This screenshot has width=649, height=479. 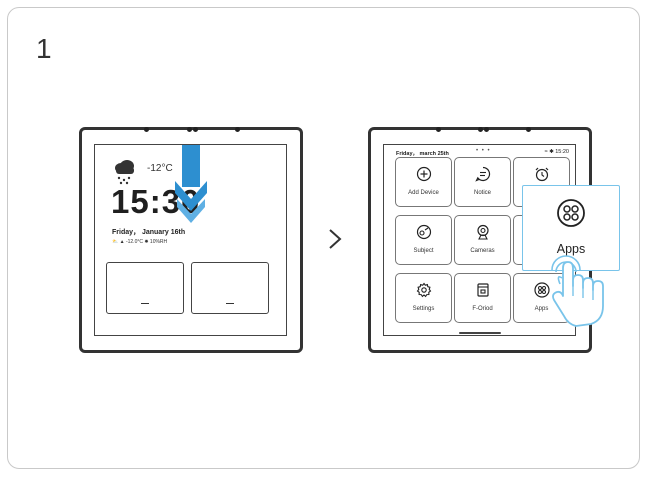 I want to click on camera-icon, so click(x=483, y=232).